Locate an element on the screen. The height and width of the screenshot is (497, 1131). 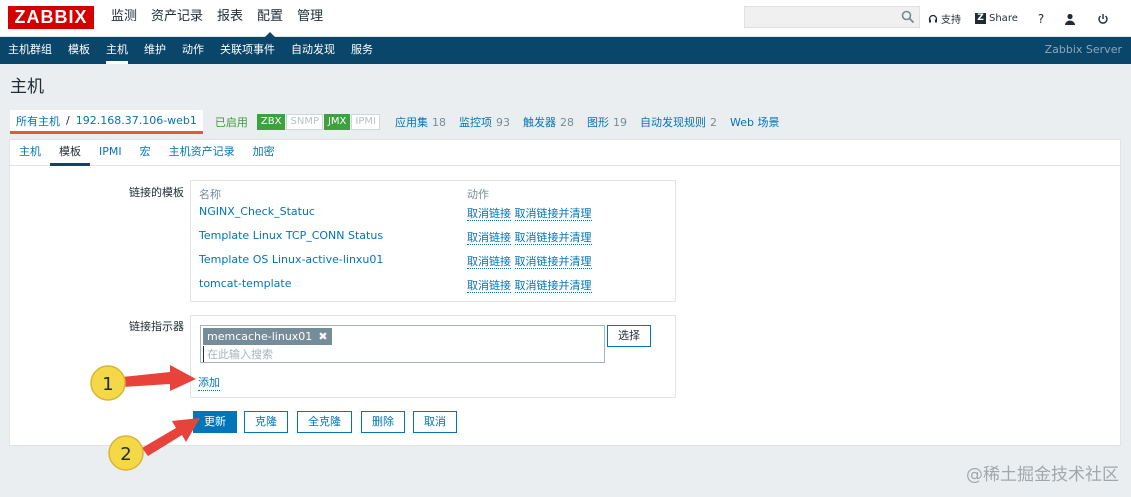
zbx-badge: ZBX is located at coordinates (271, 122).